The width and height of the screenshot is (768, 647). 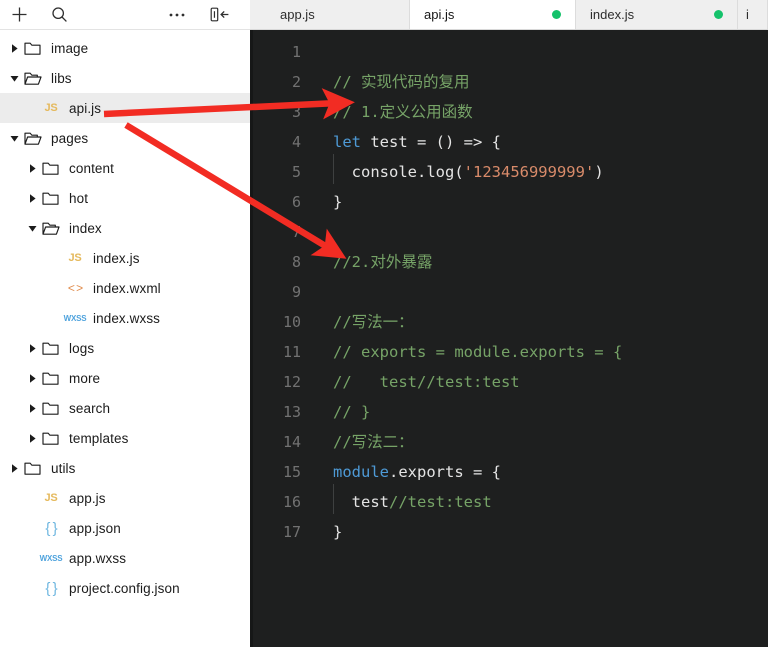 I want to click on tree-folder-more: more, so click(x=125, y=378).